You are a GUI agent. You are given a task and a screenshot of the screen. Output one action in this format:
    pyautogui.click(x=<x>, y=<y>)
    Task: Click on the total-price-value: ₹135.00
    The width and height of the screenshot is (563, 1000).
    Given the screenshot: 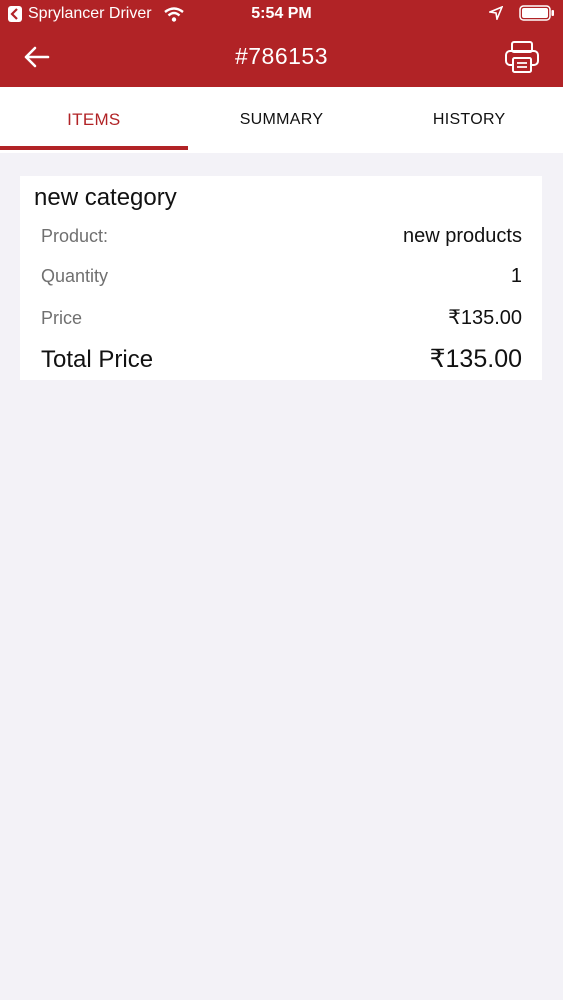 What is the action you would take?
    pyautogui.click(x=475, y=359)
    